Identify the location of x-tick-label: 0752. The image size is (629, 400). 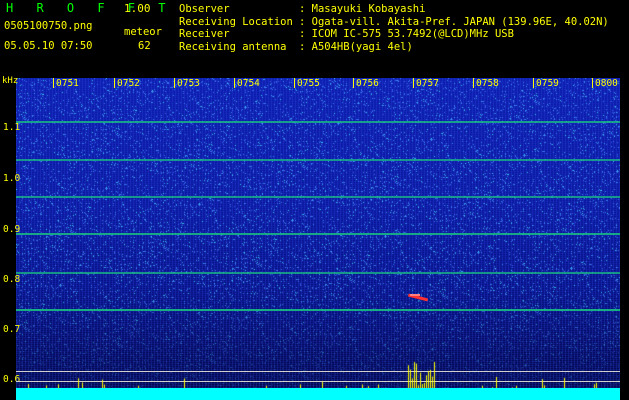
(128, 83).